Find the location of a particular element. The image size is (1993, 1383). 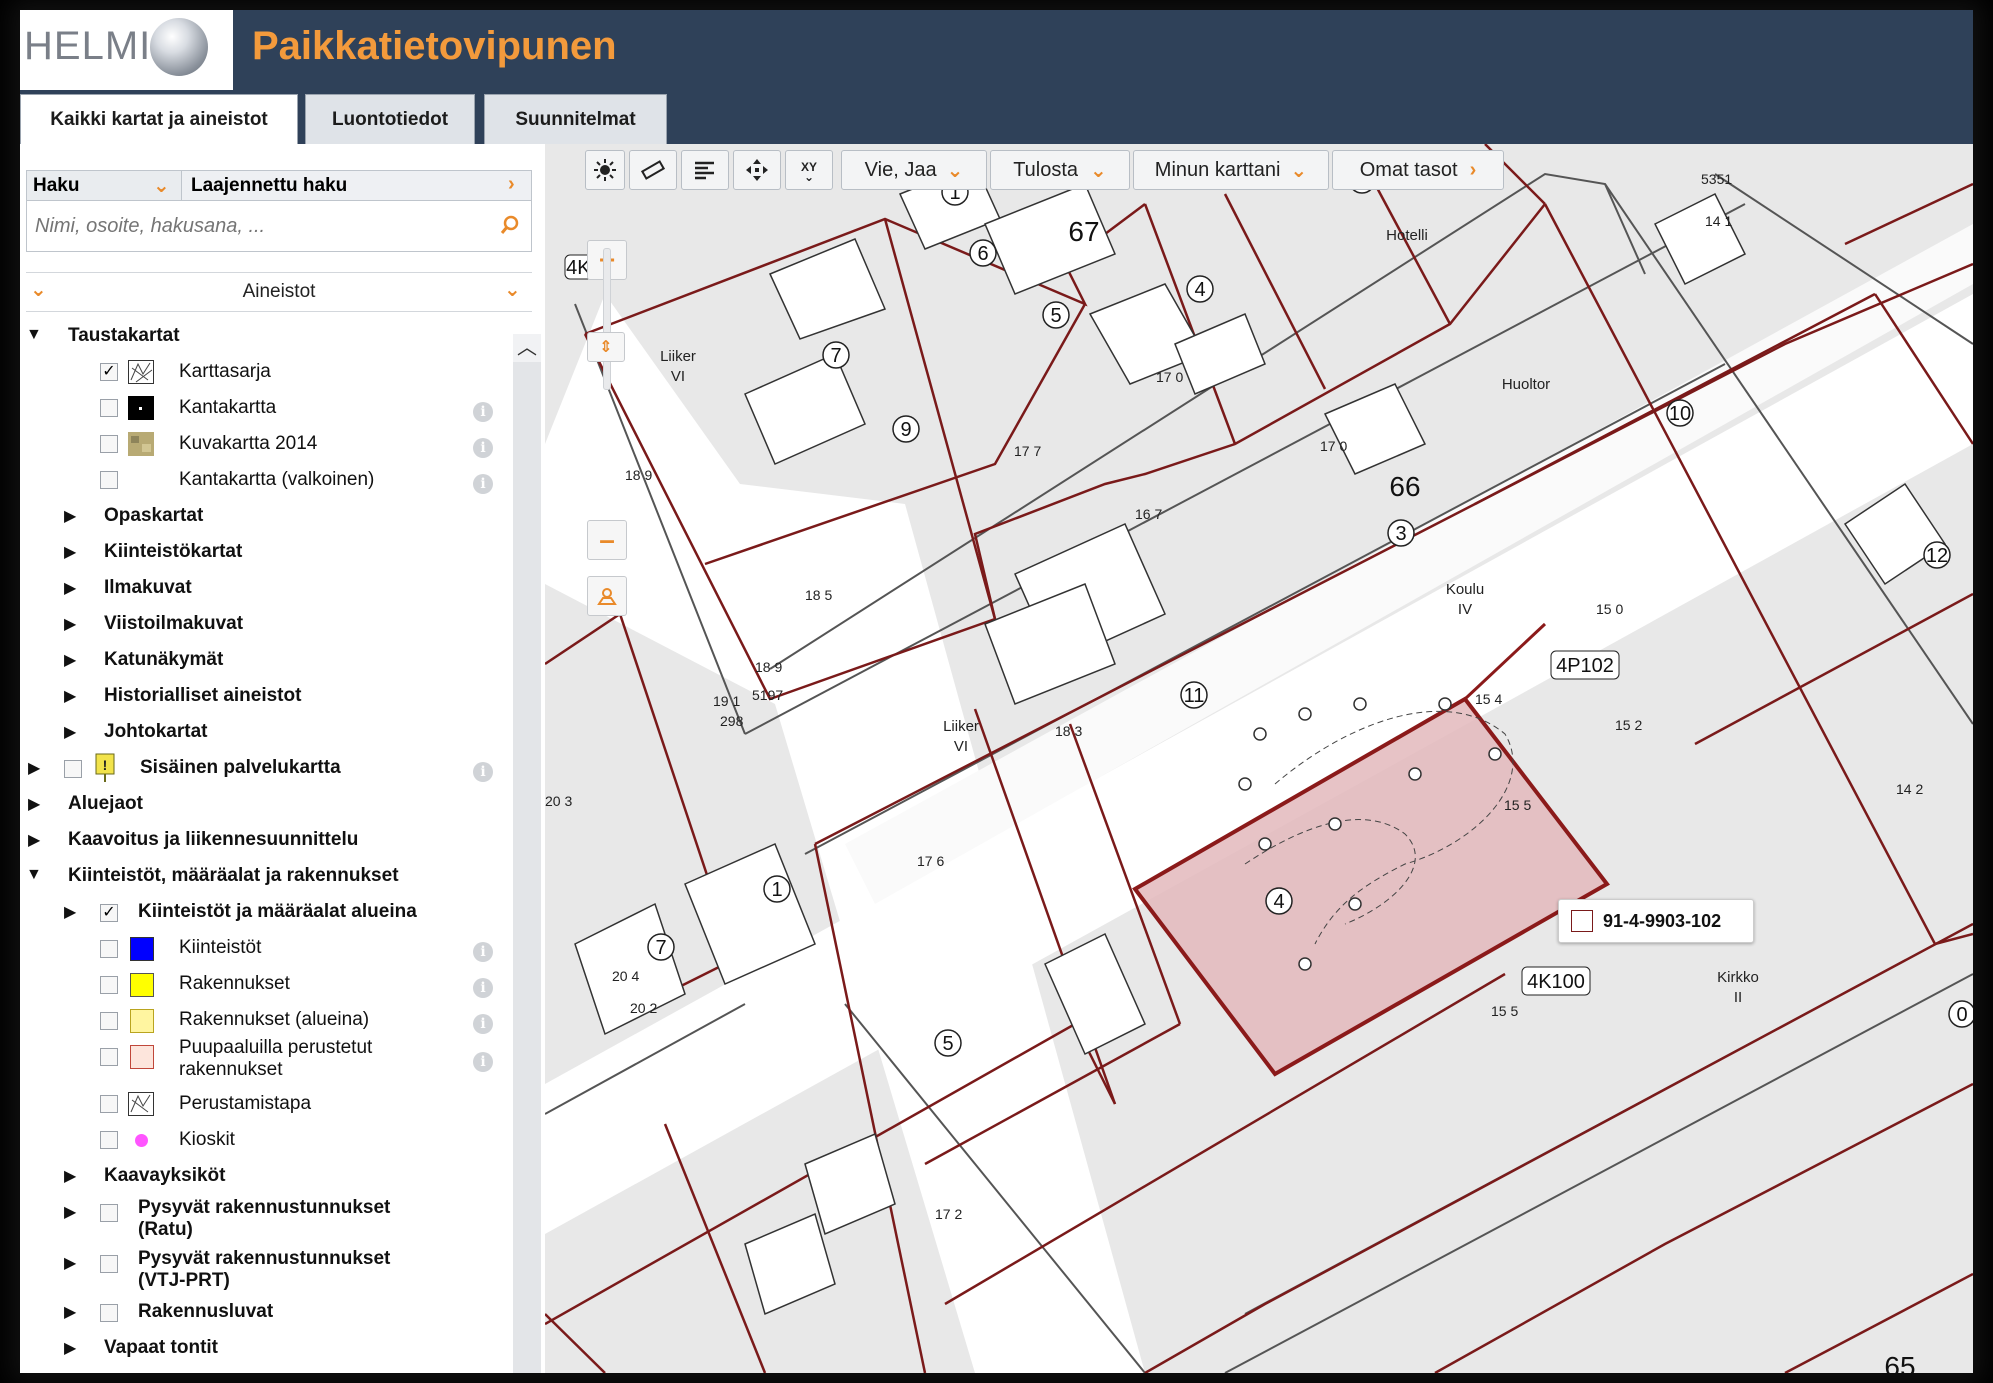

layer-group-kiinteistot-maaraalat: Kiinteistöt, määräalat ja rakennukset is located at coordinates (233, 876).